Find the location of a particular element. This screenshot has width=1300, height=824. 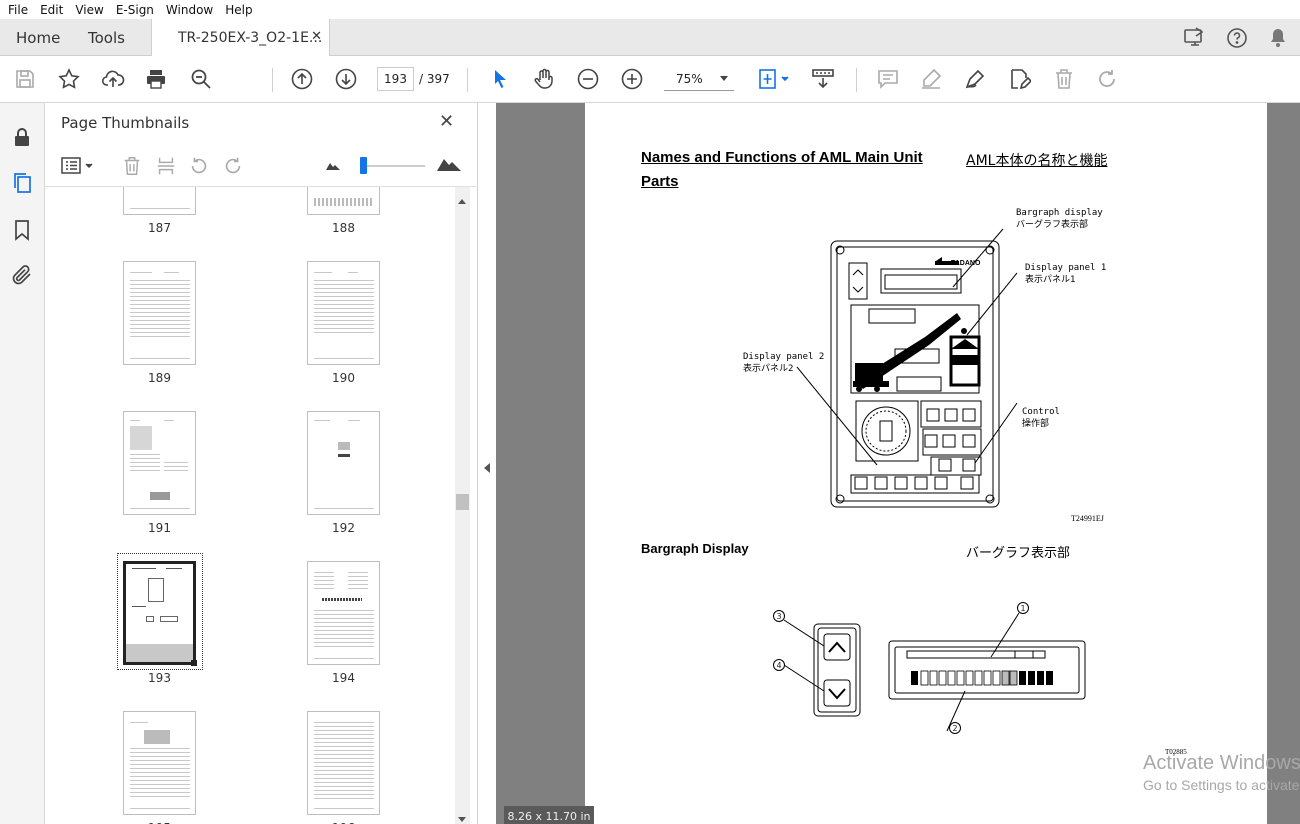

redo-icon is located at coordinates (1107, 79).